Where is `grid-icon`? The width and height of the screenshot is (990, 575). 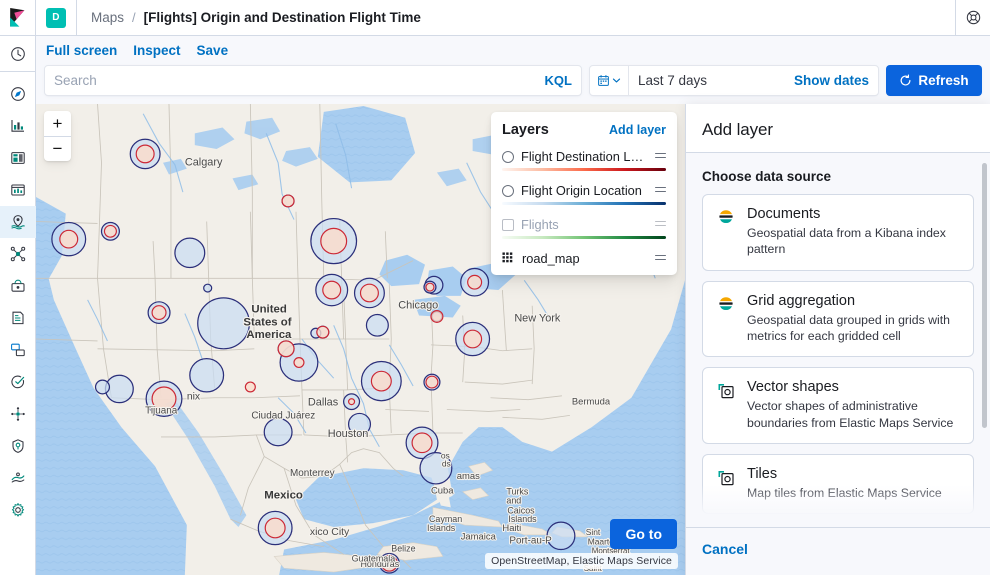 grid-icon is located at coordinates (507, 257).